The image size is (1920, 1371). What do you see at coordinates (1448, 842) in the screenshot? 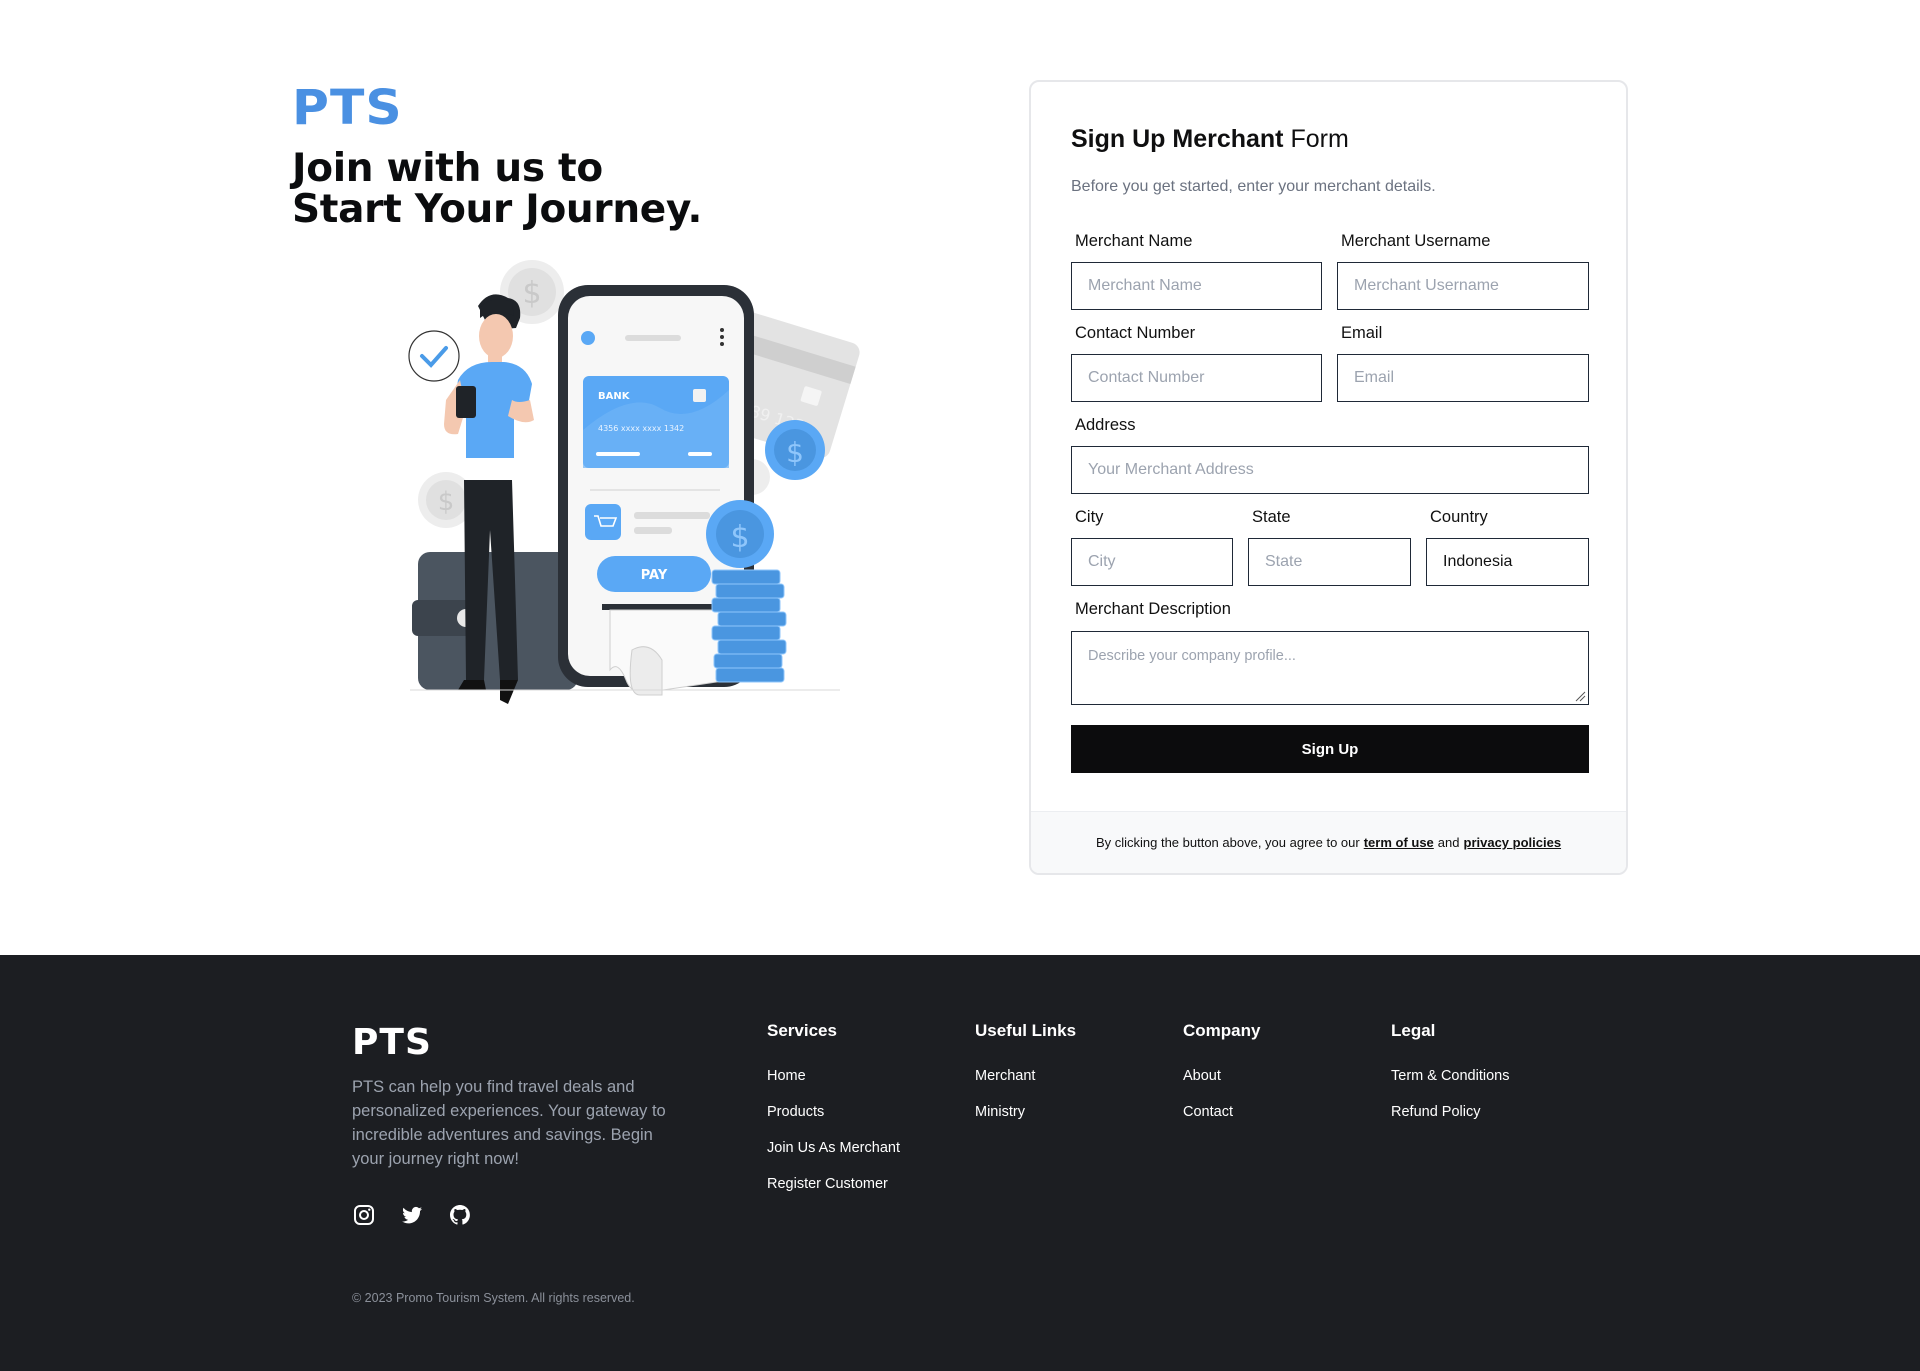
I see `and-text: and` at bounding box center [1448, 842].